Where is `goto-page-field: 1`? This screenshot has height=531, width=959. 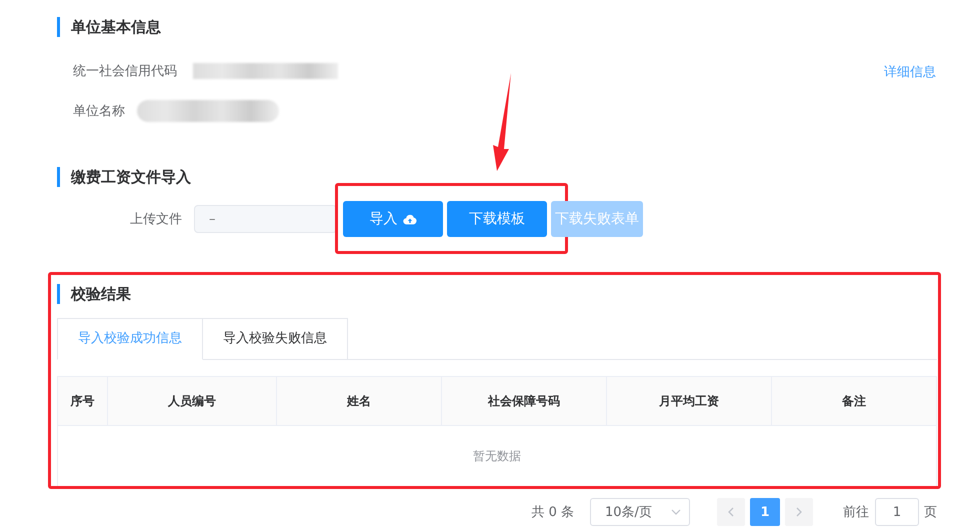
goto-page-field: 1 is located at coordinates (897, 512).